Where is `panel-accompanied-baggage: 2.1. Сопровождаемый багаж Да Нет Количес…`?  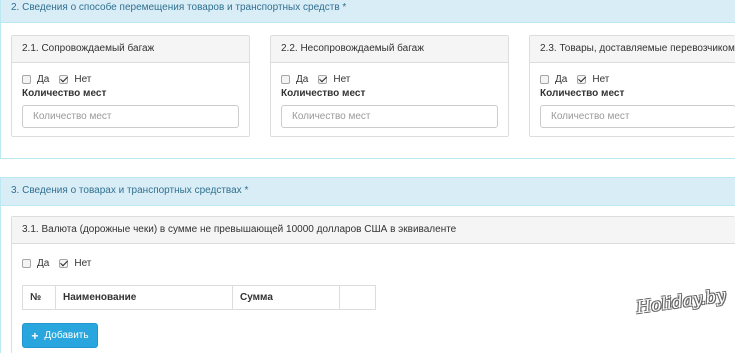
panel-accompanied-baggage: 2.1. Сопровождаемый багаж Да Нет Количес… is located at coordinates (130, 86).